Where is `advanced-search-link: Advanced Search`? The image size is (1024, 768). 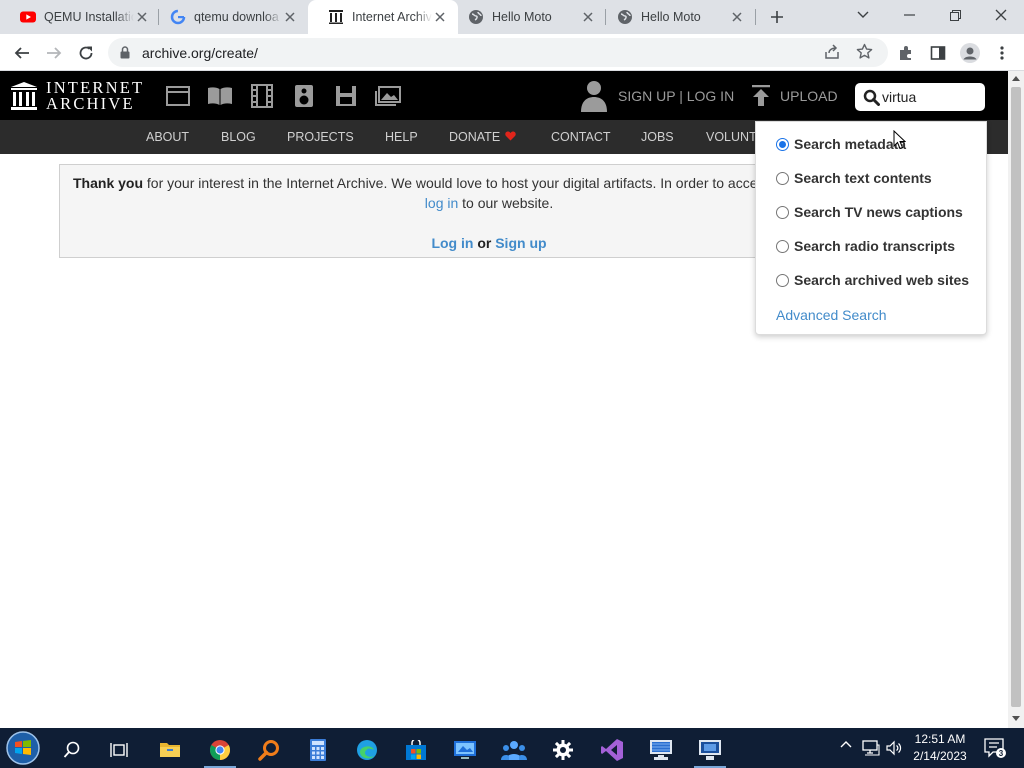
advanced-search-link: Advanced Search is located at coordinates (831, 315).